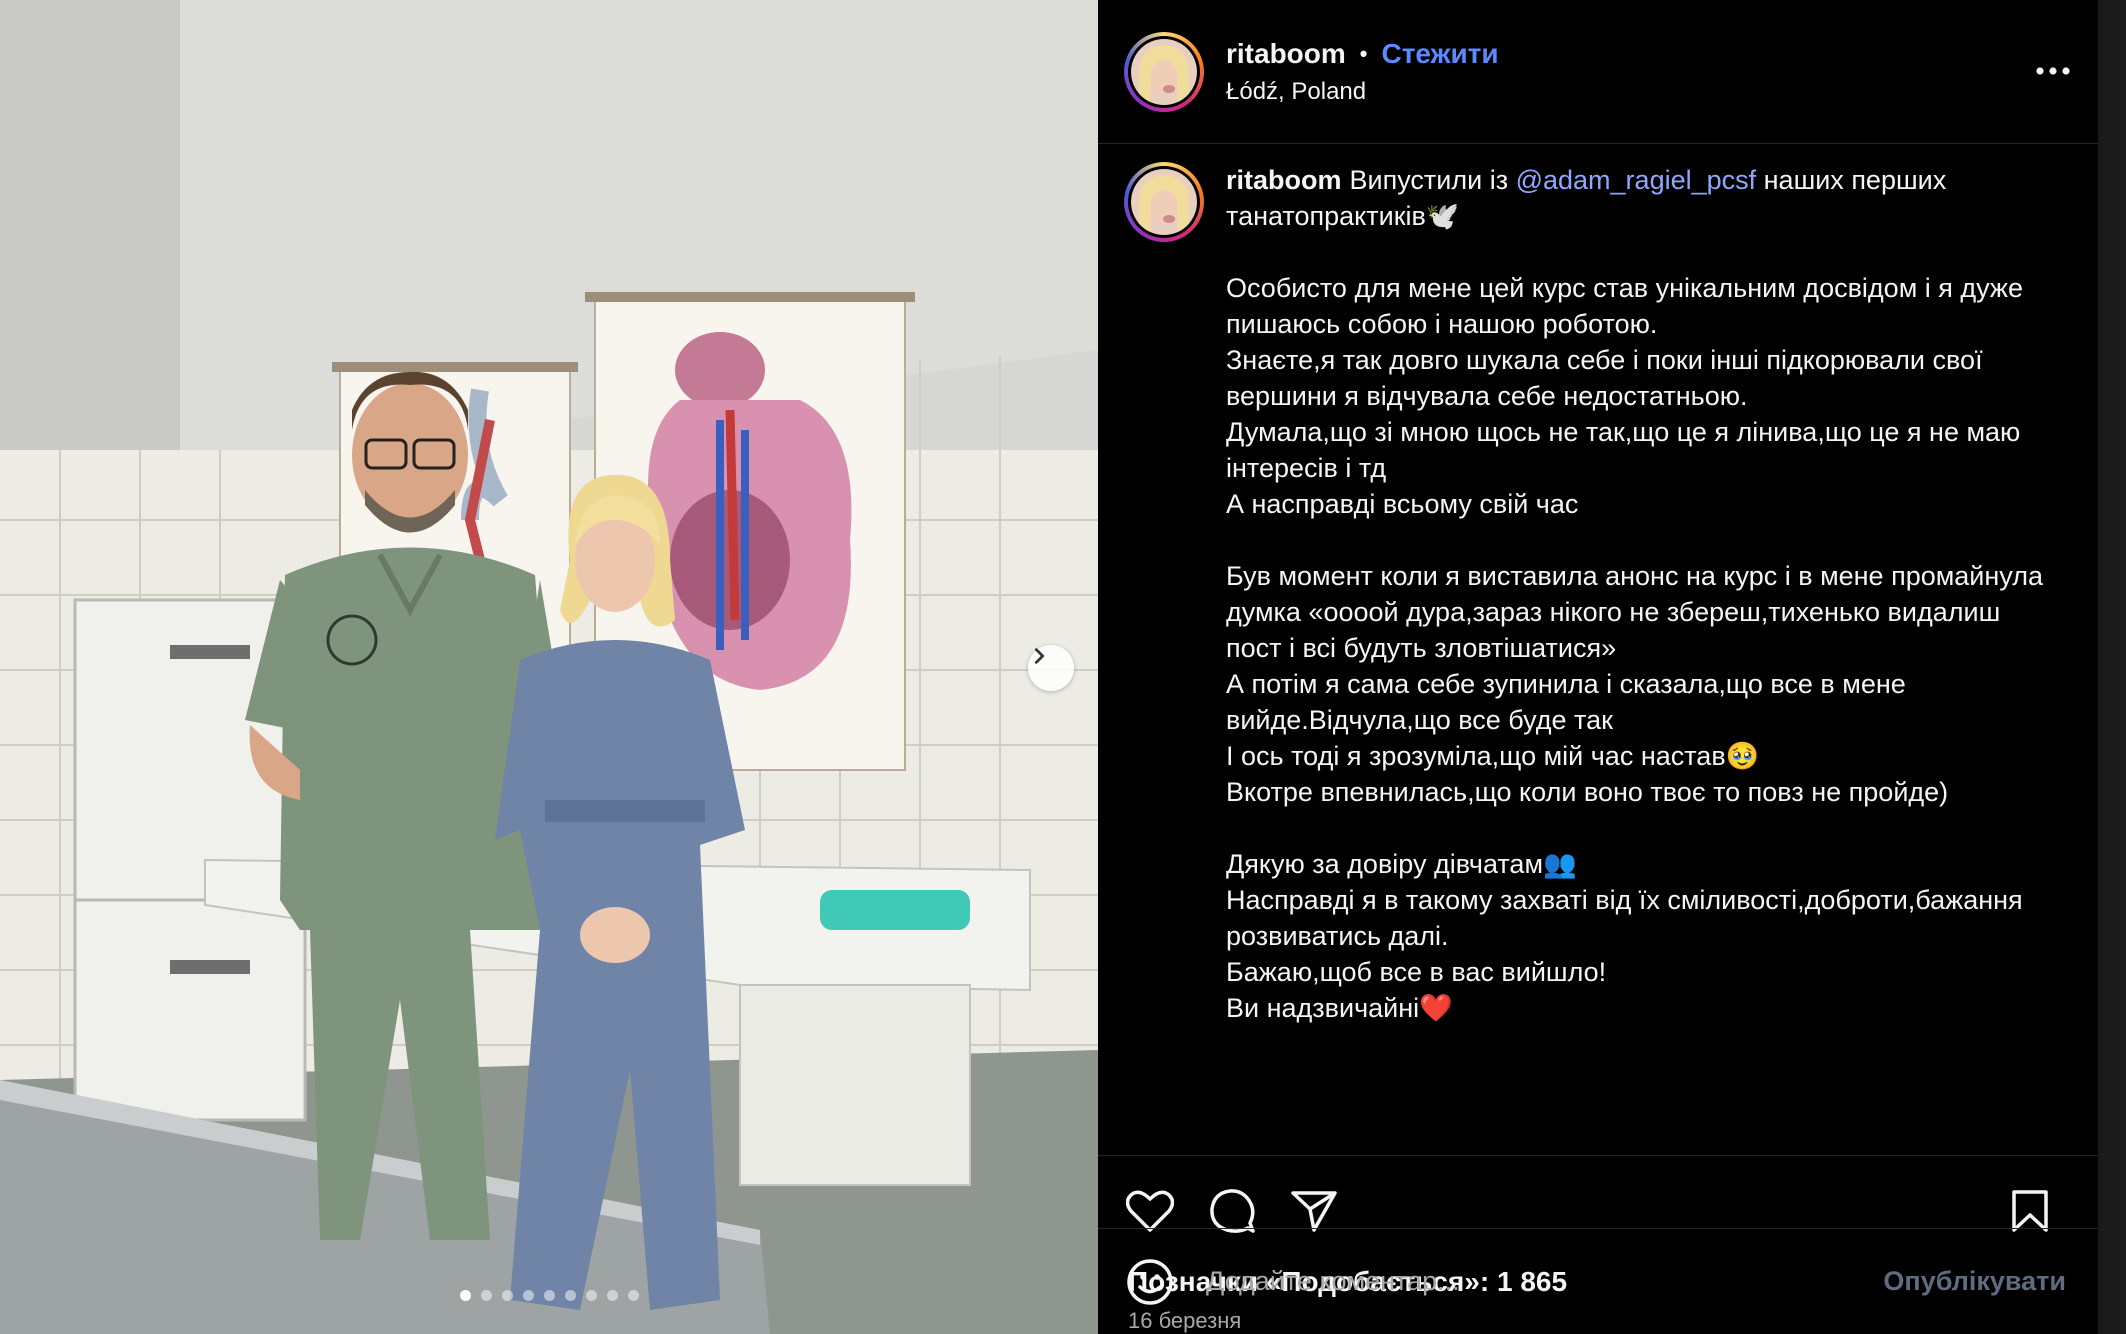 The image size is (2126, 1334). I want to click on caption-username: ritaboom, so click(1284, 180).